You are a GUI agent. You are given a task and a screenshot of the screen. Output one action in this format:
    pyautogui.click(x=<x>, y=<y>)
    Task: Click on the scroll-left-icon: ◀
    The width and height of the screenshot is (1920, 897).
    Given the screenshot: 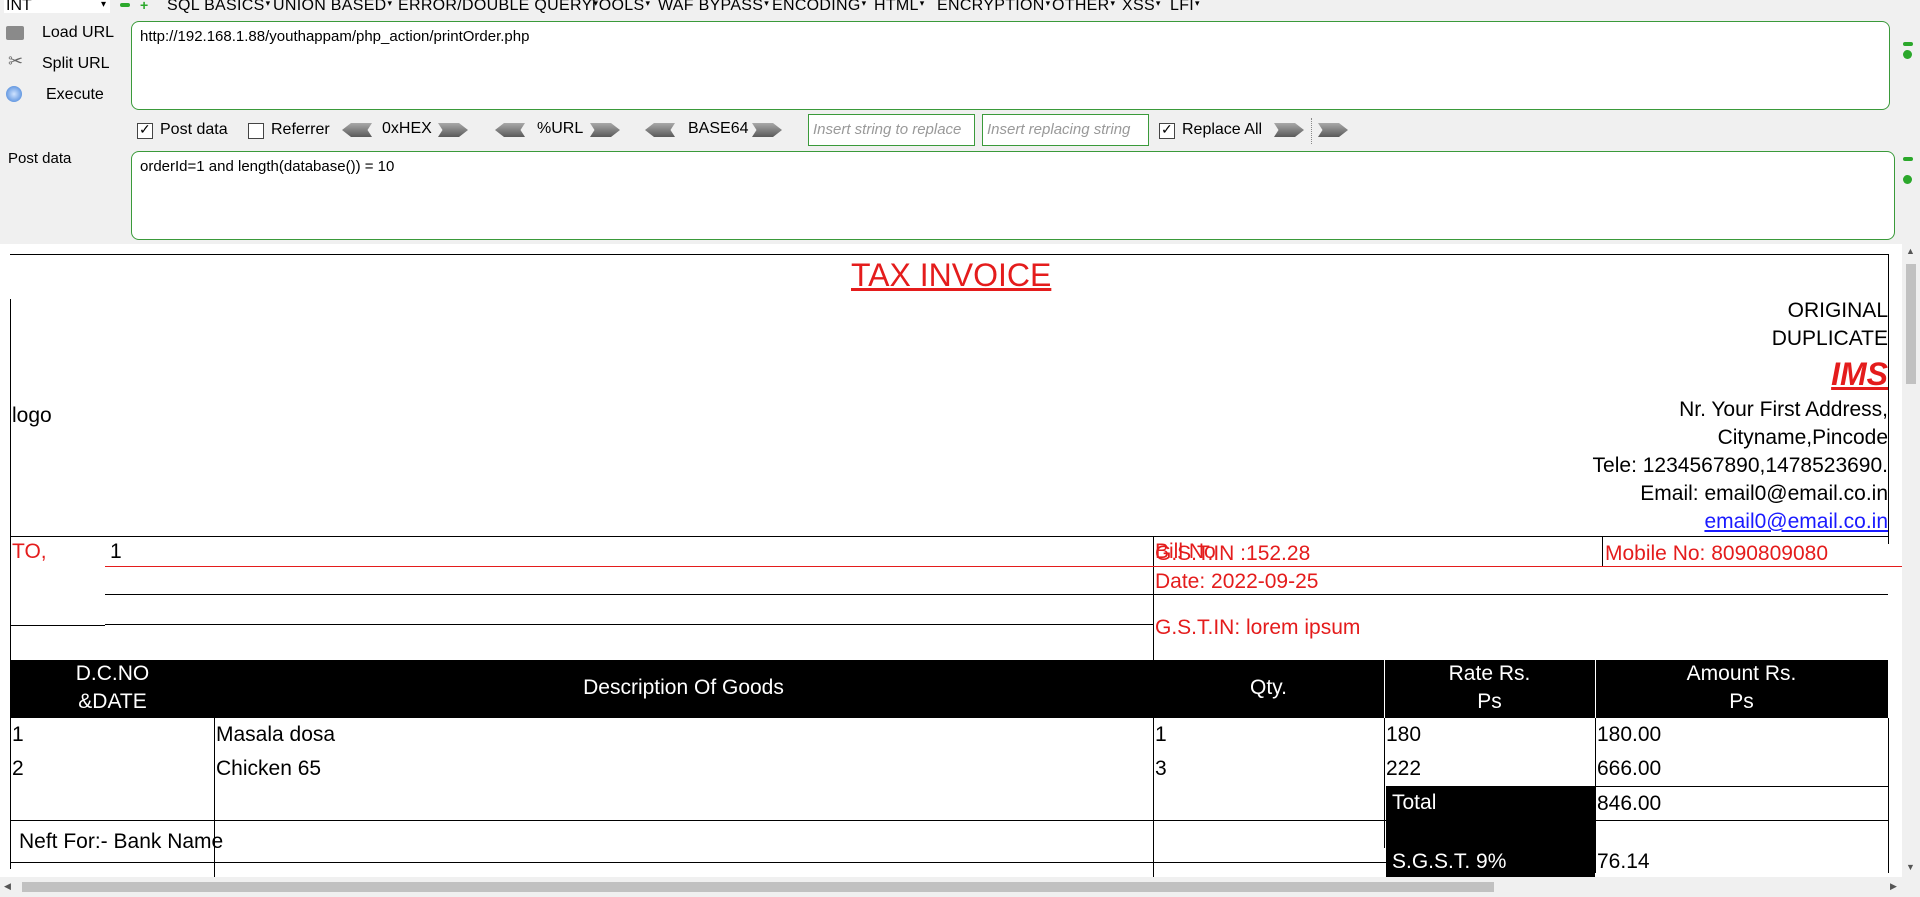 What is the action you would take?
    pyautogui.click(x=7, y=886)
    